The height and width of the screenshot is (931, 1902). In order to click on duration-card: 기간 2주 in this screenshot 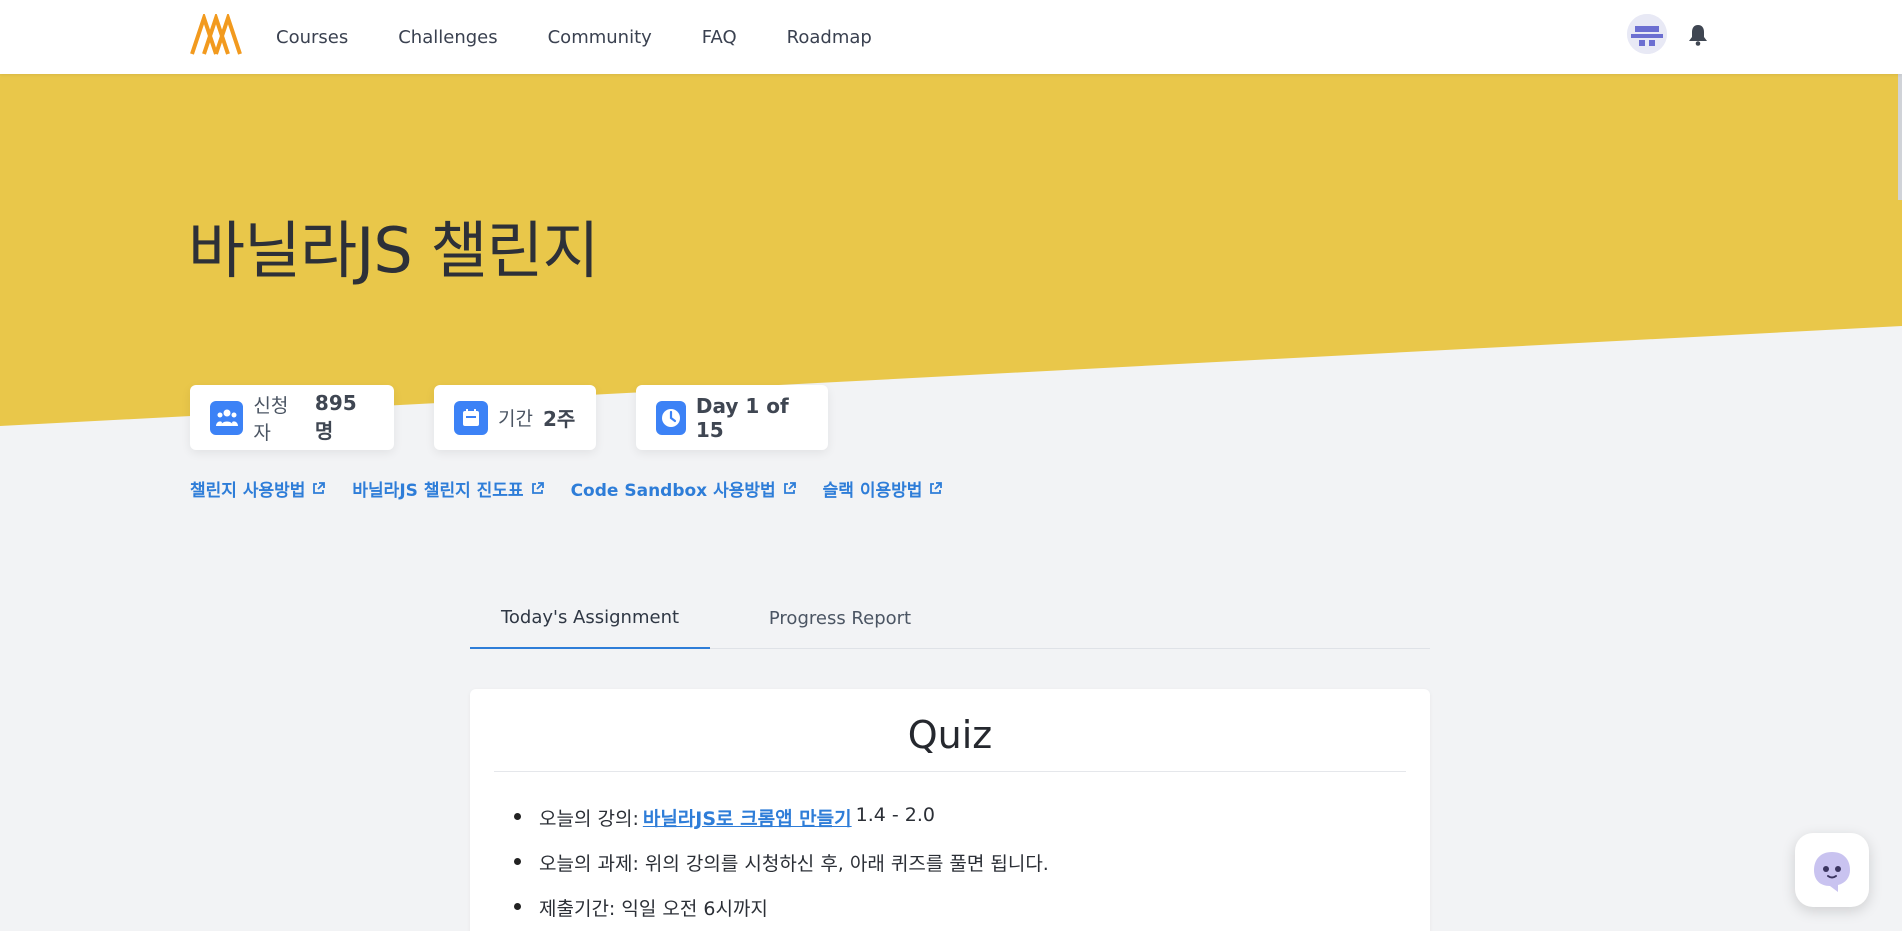, I will do `click(515, 417)`.